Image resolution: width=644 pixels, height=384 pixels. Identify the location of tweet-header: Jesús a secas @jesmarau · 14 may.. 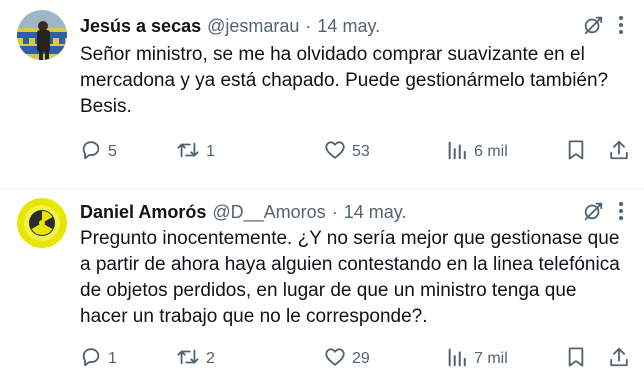
(352, 26).